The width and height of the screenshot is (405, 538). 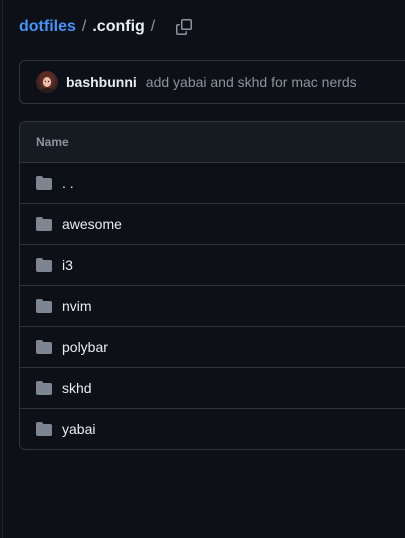 I want to click on avatar, so click(x=47, y=82).